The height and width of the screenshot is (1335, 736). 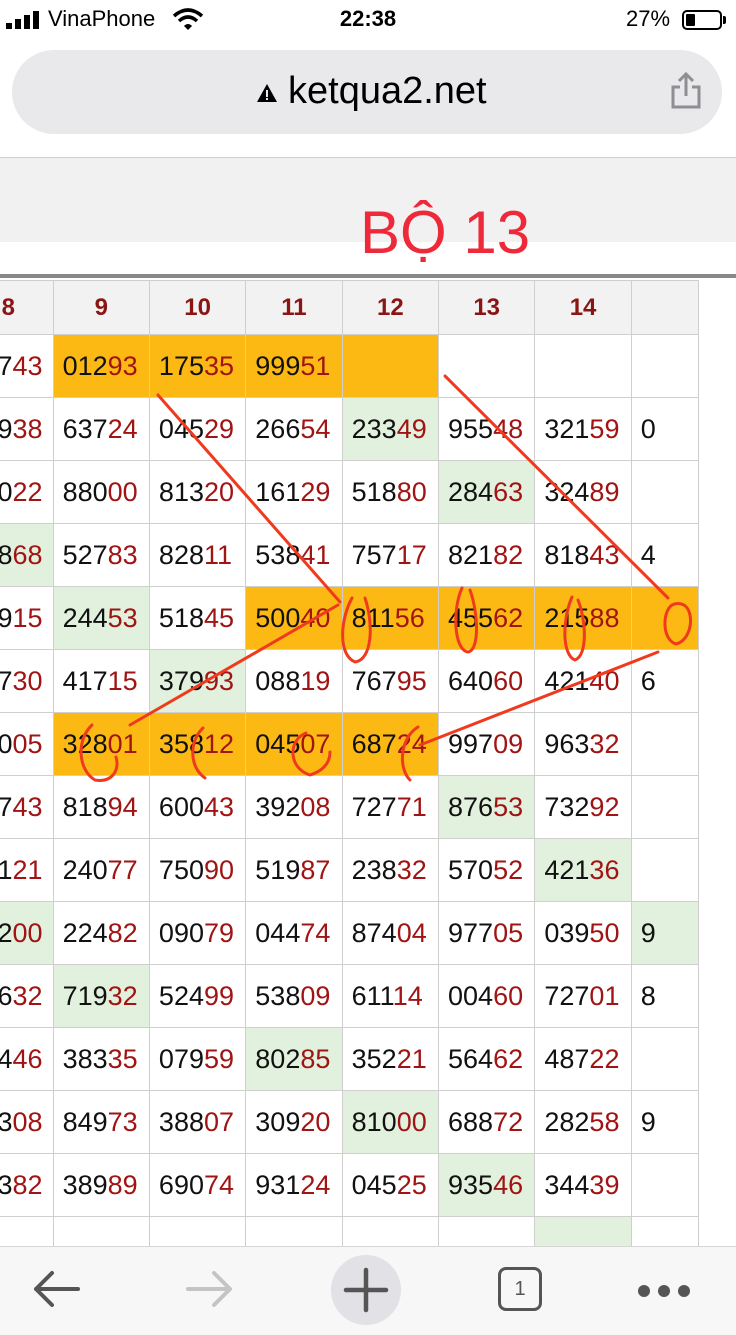 What do you see at coordinates (411, 1058) in the screenshot?
I see `result-suffix: 21` at bounding box center [411, 1058].